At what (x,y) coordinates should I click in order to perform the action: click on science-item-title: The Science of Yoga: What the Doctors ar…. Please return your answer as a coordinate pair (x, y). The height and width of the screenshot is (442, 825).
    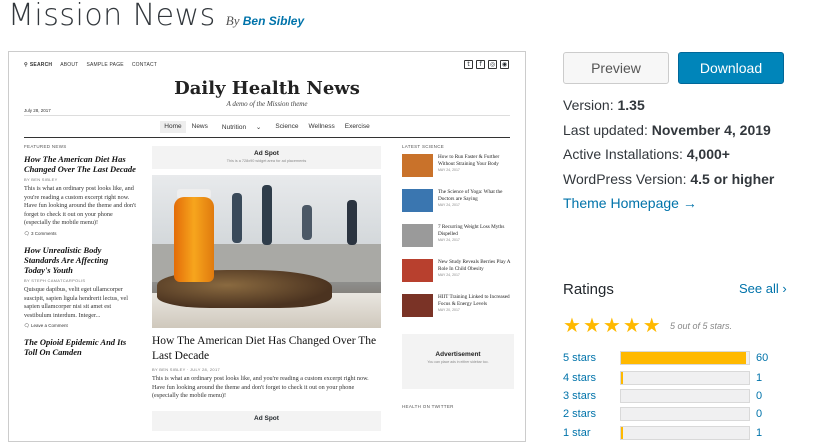
    Looking at the image, I should click on (470, 195).